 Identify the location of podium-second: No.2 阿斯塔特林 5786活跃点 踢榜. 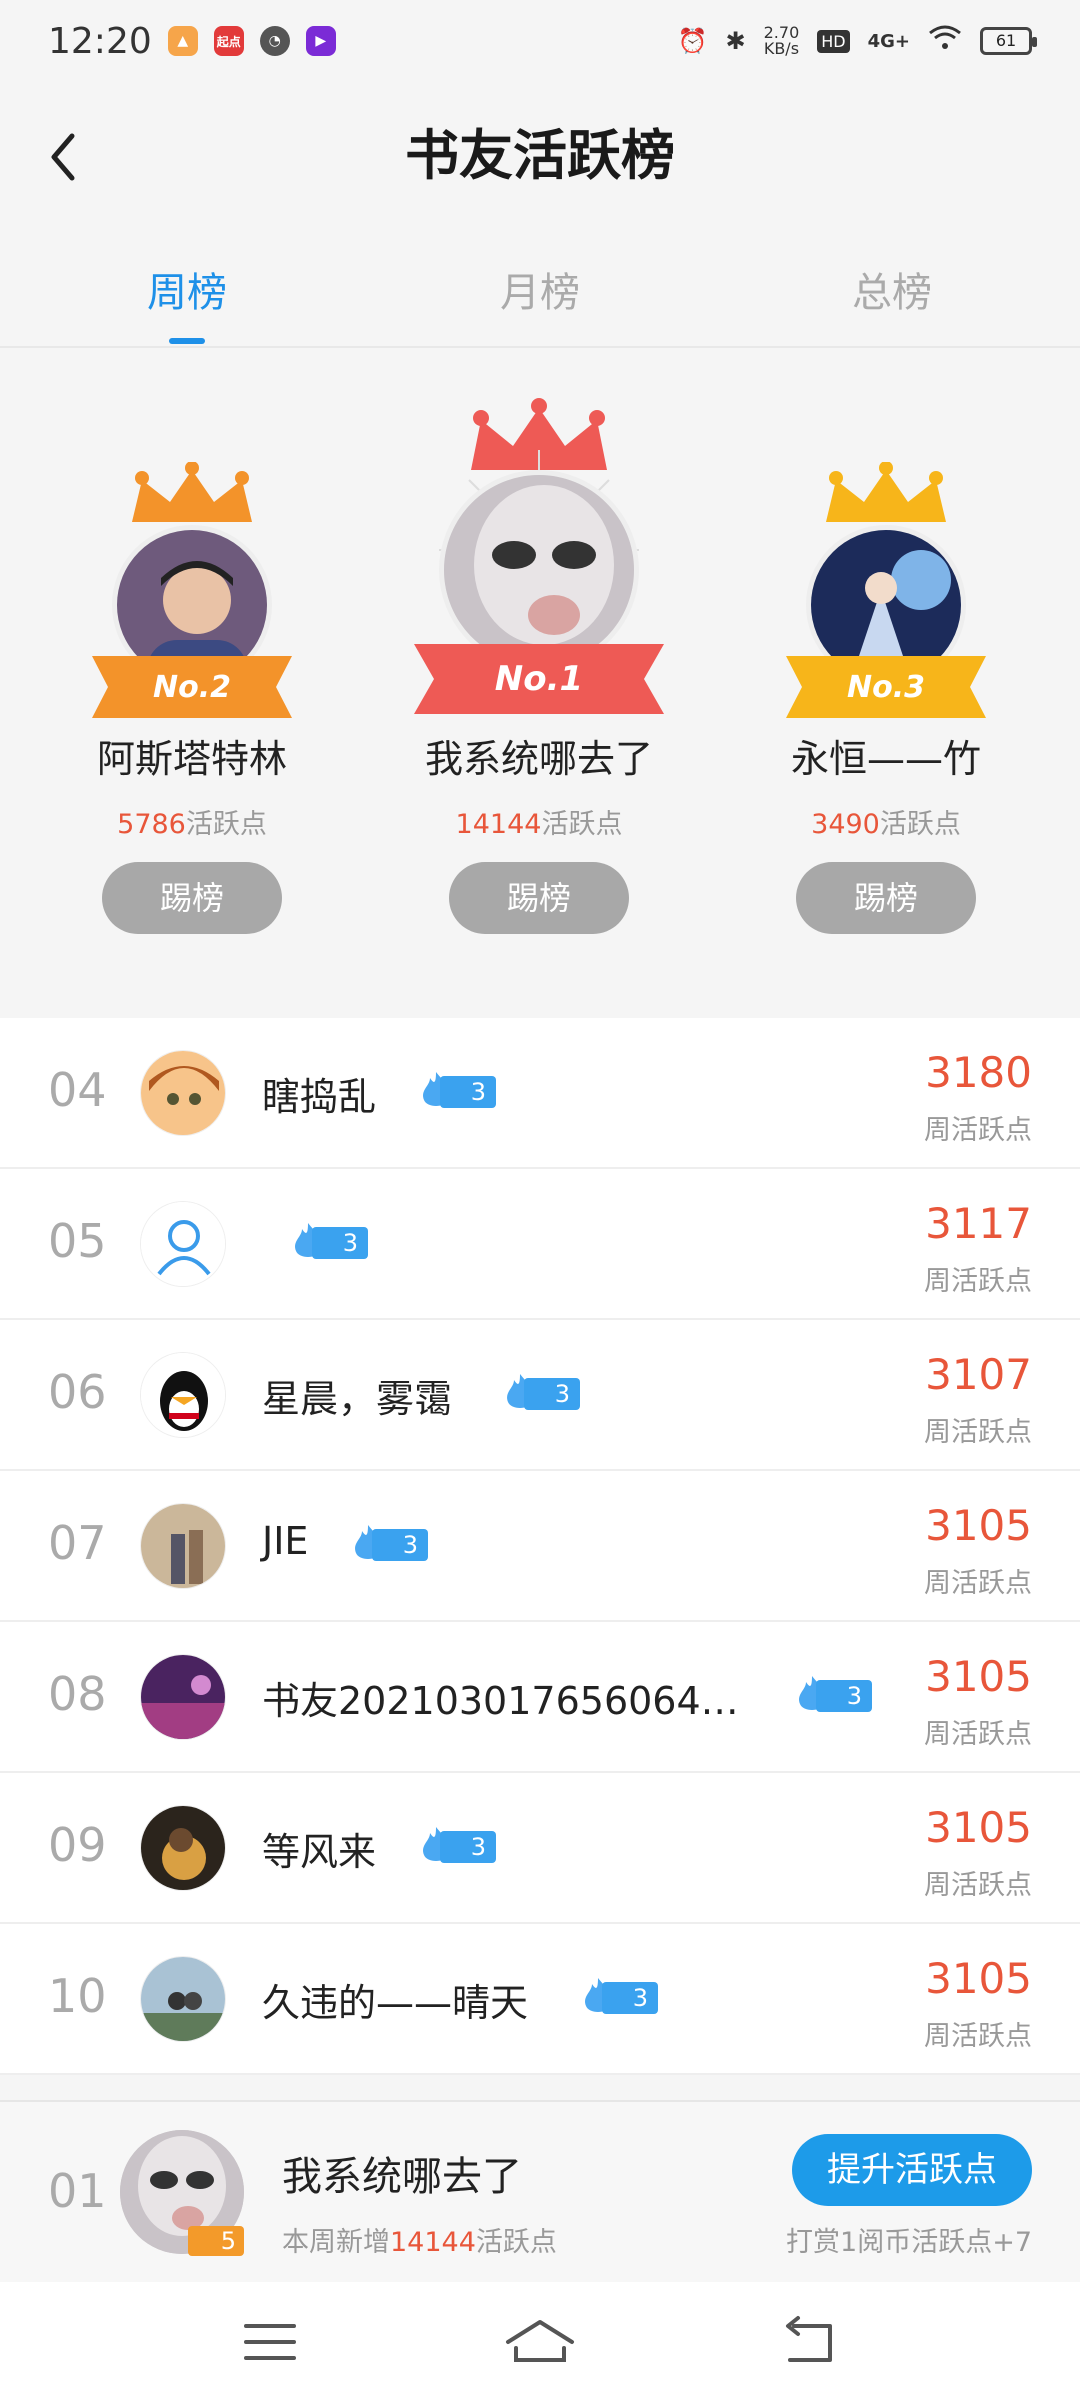
(192, 672).